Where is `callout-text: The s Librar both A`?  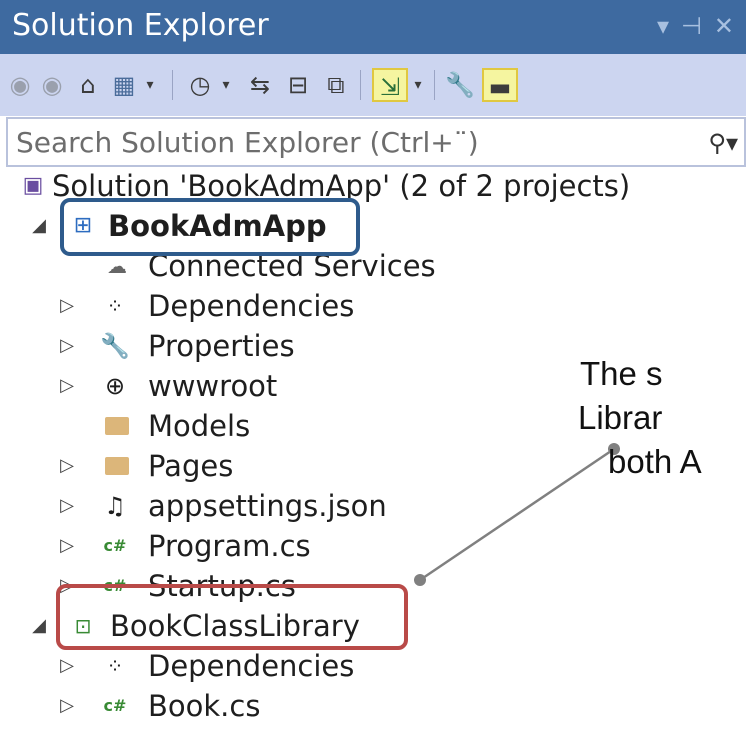 callout-text: The s Librar both A is located at coordinates (657, 418).